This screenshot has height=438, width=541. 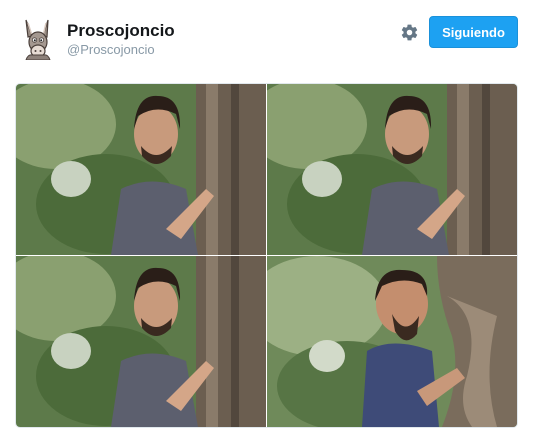 What do you see at coordinates (121, 31) in the screenshot?
I see `display-name: Proscojoncio` at bounding box center [121, 31].